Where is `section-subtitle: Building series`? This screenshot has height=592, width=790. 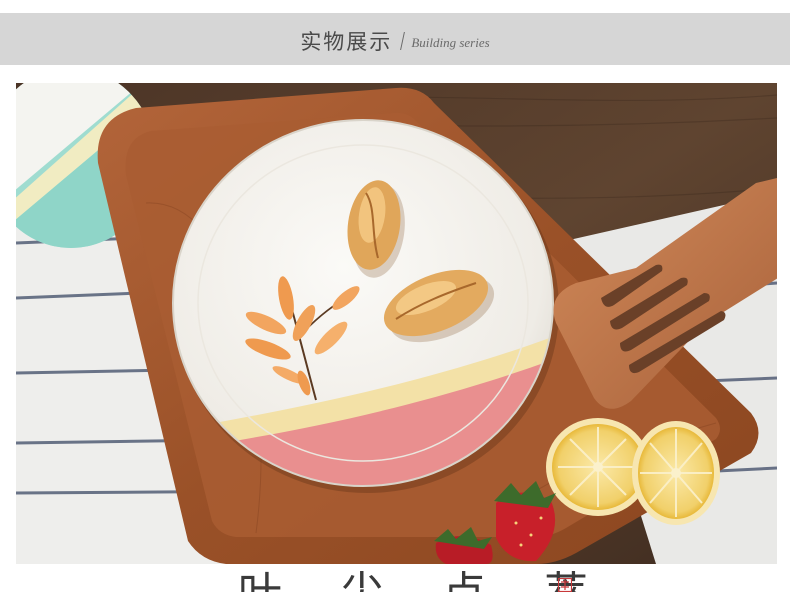
section-subtitle: Building series is located at coordinates (450, 42).